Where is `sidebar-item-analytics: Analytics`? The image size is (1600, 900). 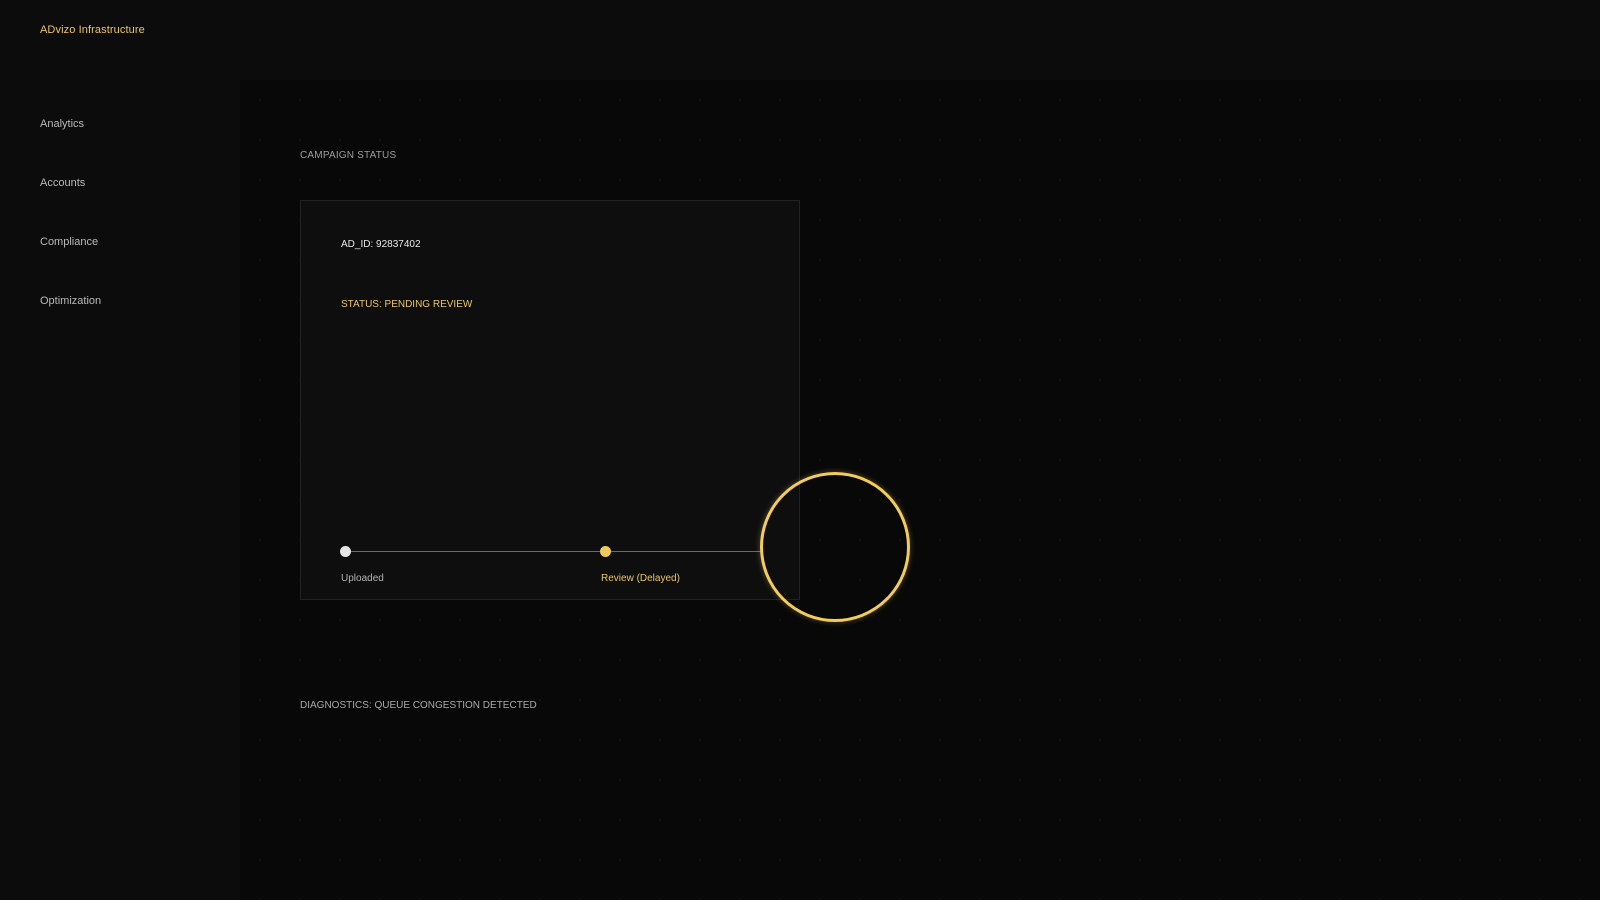
sidebar-item-analytics: Analytics is located at coordinates (62, 124).